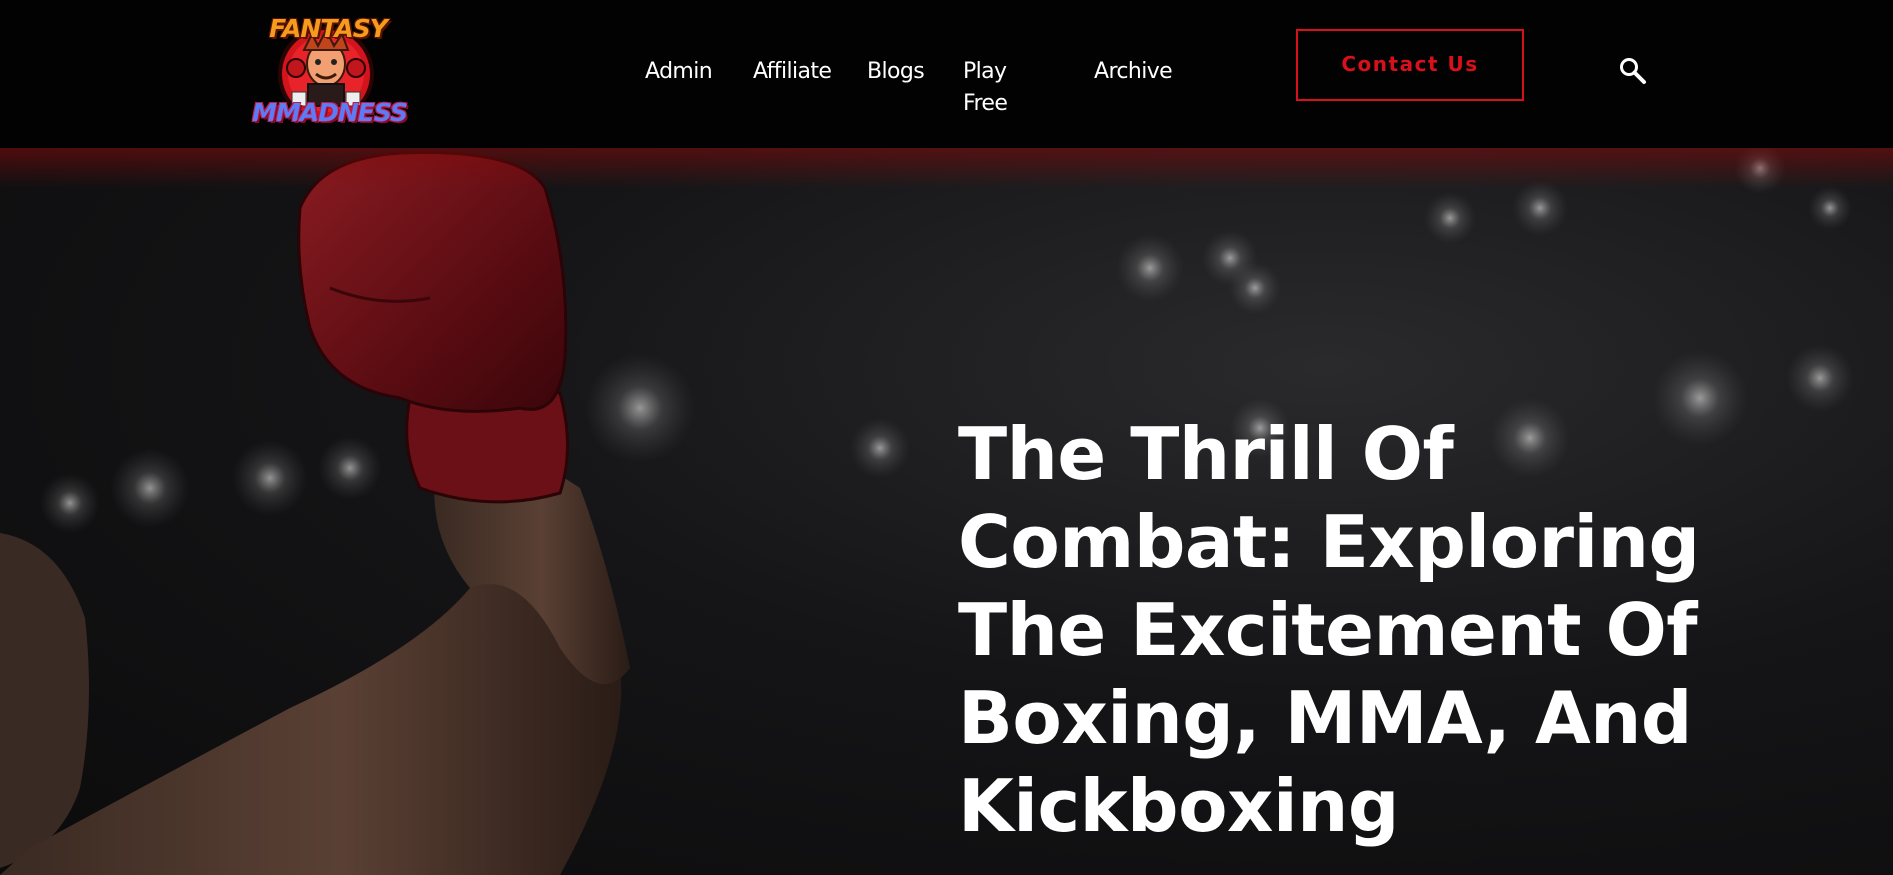 The image size is (1893, 875). What do you see at coordinates (896, 72) in the screenshot?
I see `nav-item-blogs: Blogs` at bounding box center [896, 72].